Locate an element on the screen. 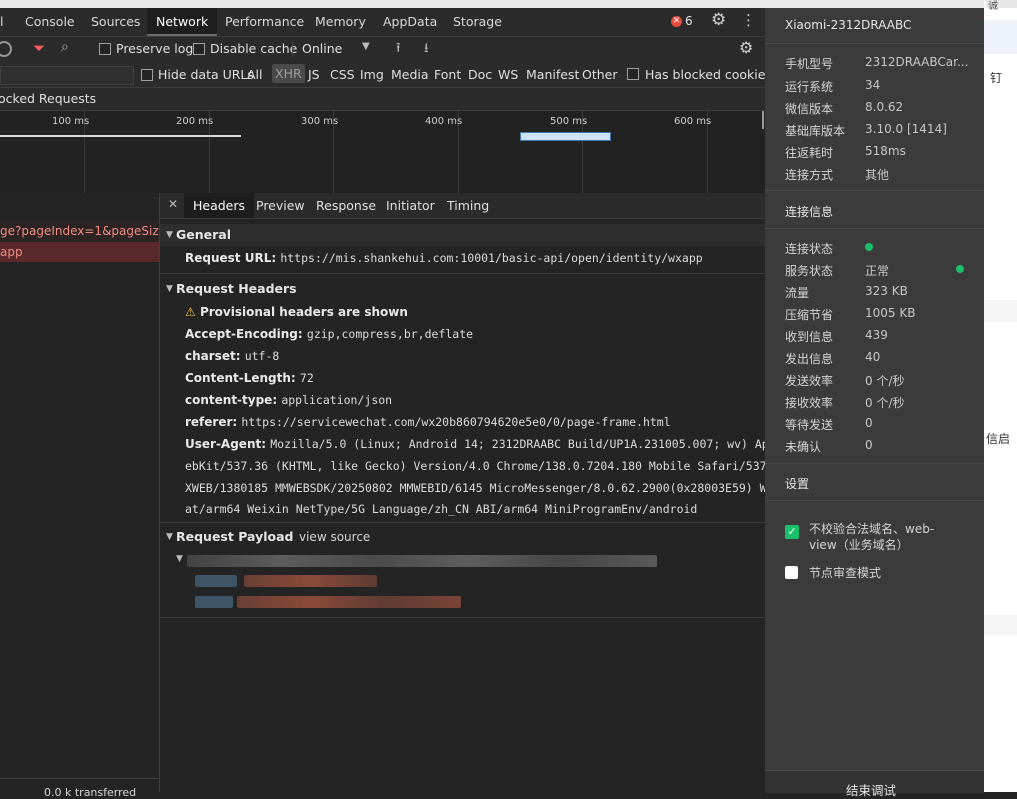 This screenshot has height=799, width=1017. tab-storage: Storage is located at coordinates (477, 22).